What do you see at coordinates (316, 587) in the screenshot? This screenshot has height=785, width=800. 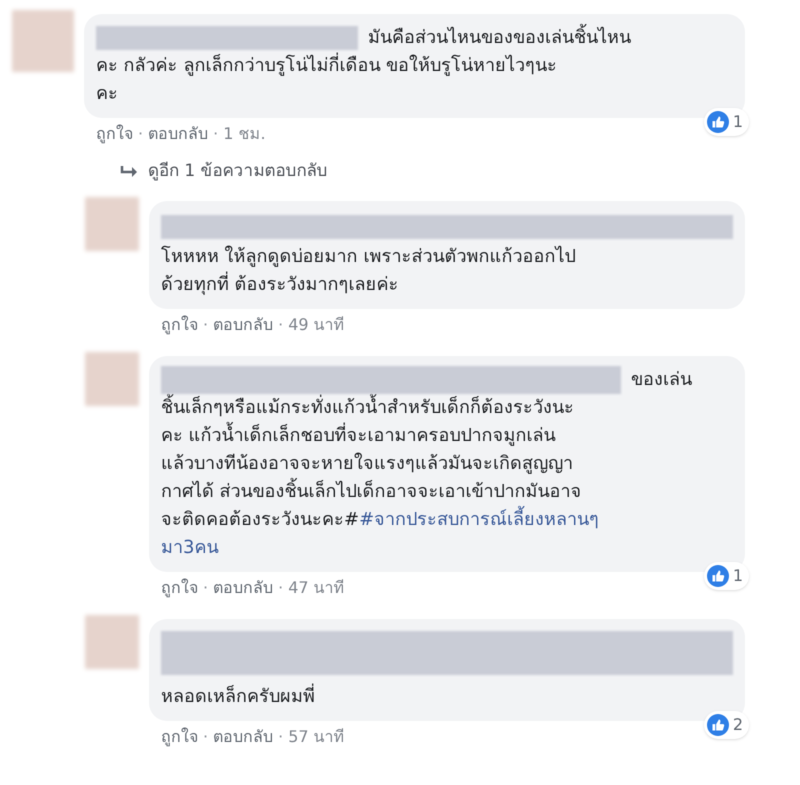 I see `timestamp: 47 นาที` at bounding box center [316, 587].